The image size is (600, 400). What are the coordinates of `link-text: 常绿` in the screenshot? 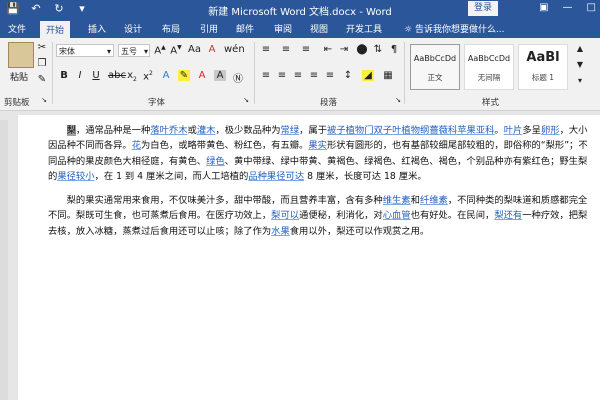 It's located at (290, 130).